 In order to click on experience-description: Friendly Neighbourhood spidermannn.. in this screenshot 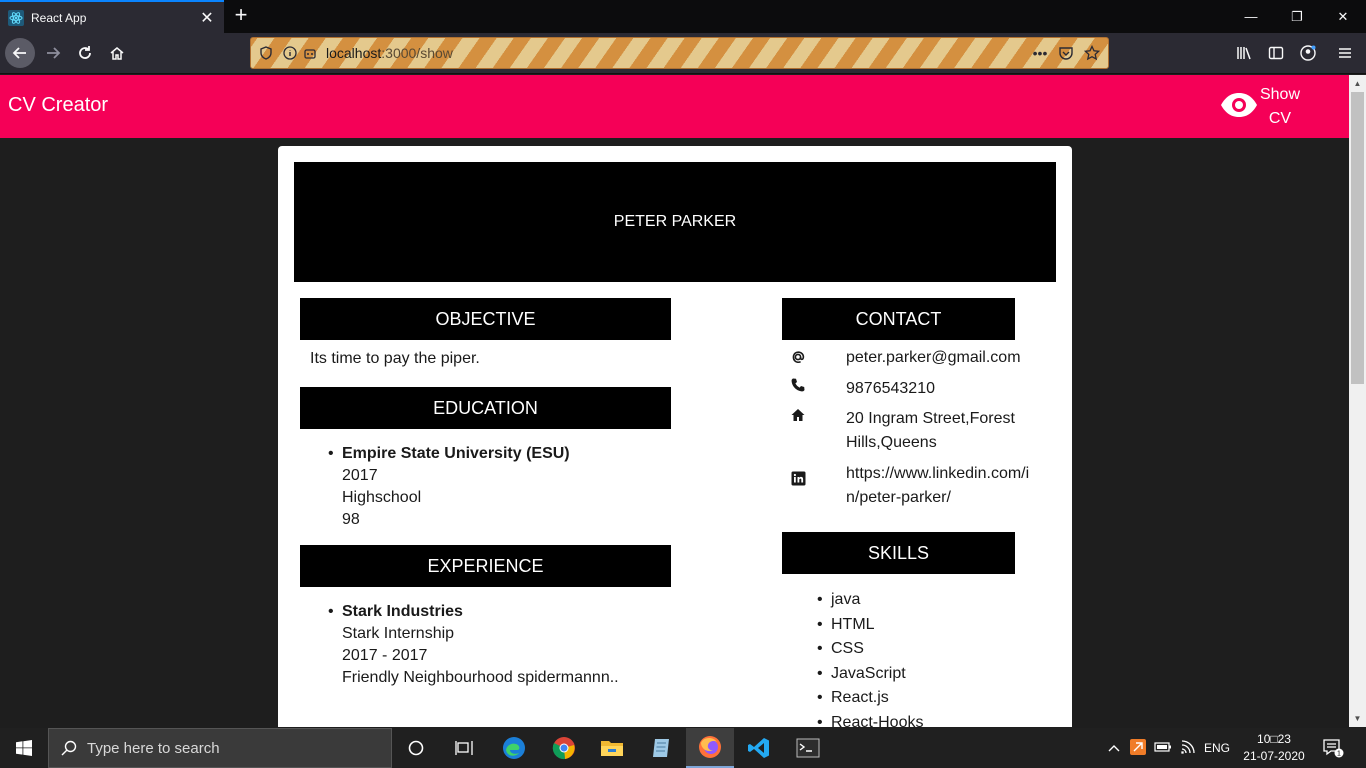, I will do `click(480, 677)`.